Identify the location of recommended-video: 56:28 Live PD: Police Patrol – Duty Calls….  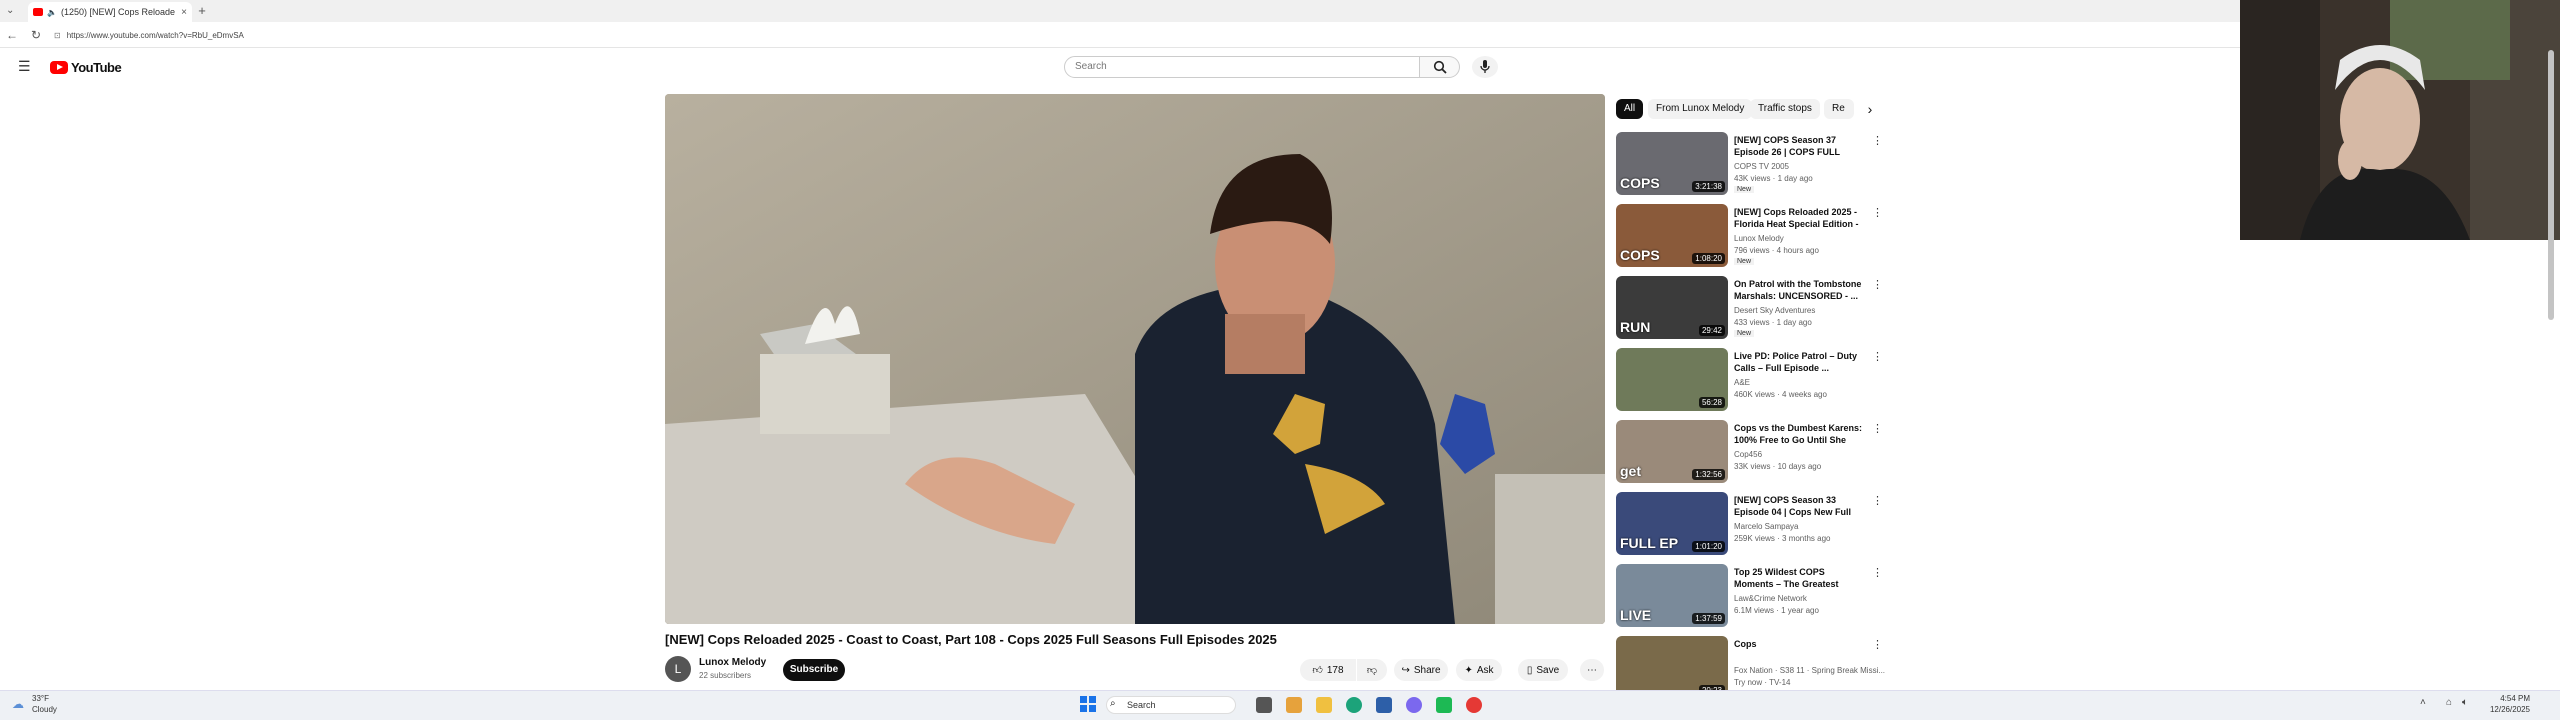
(1751, 384).